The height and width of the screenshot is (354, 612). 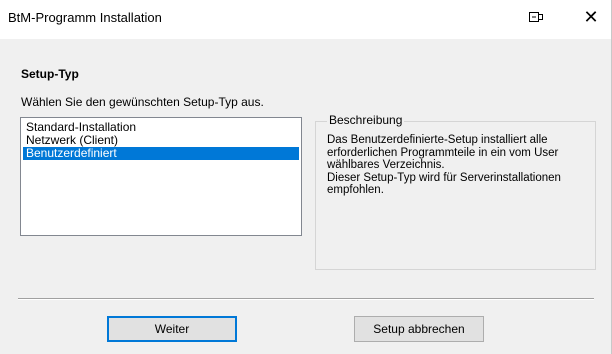 I want to click on section-title: Setup-Typ, so click(x=50, y=74).